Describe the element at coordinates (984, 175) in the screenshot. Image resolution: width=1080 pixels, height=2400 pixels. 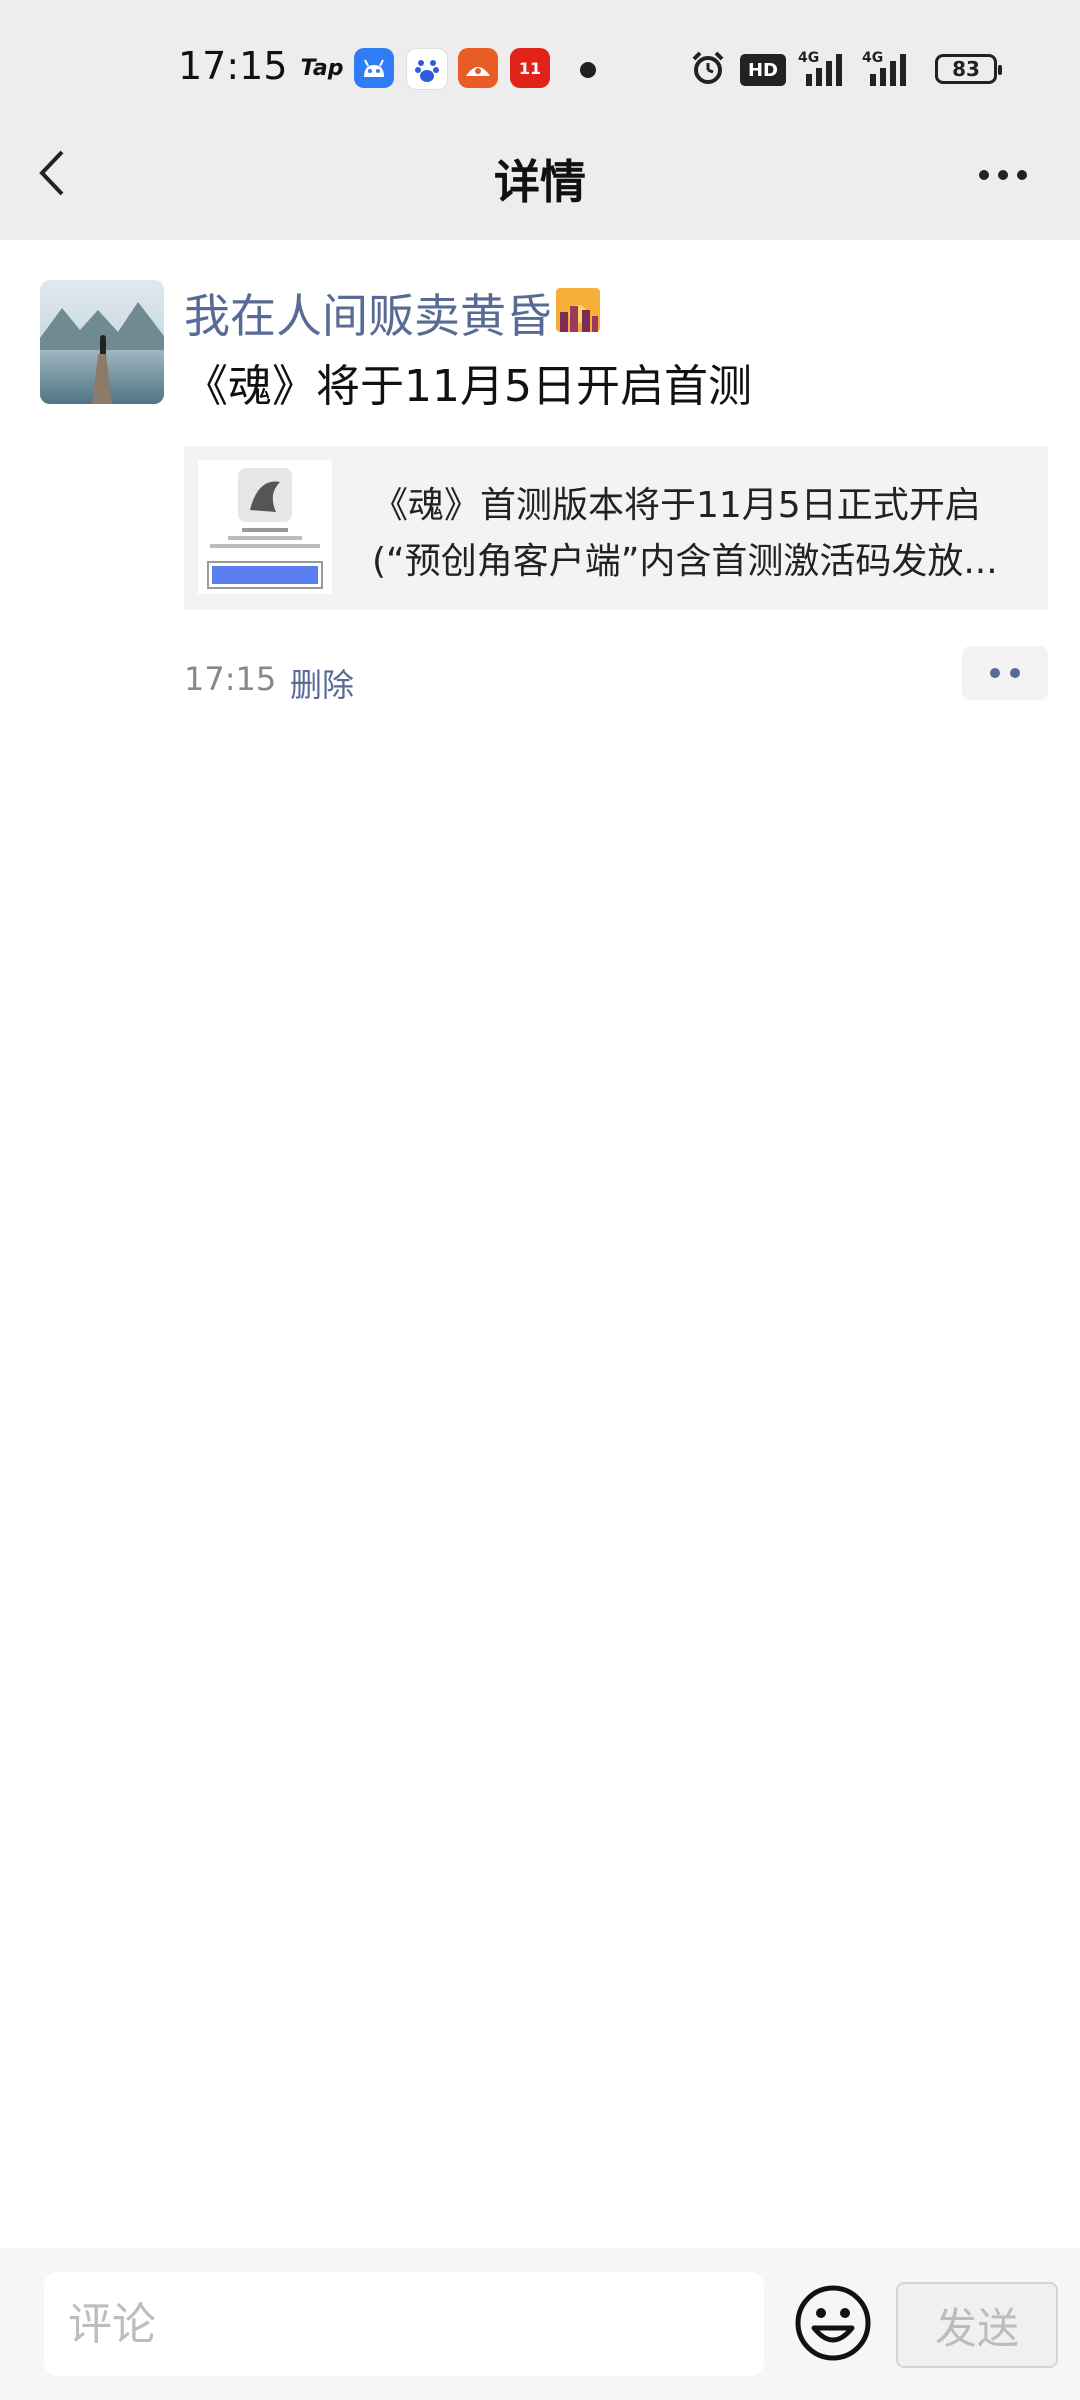
I see `more-icon` at that location.